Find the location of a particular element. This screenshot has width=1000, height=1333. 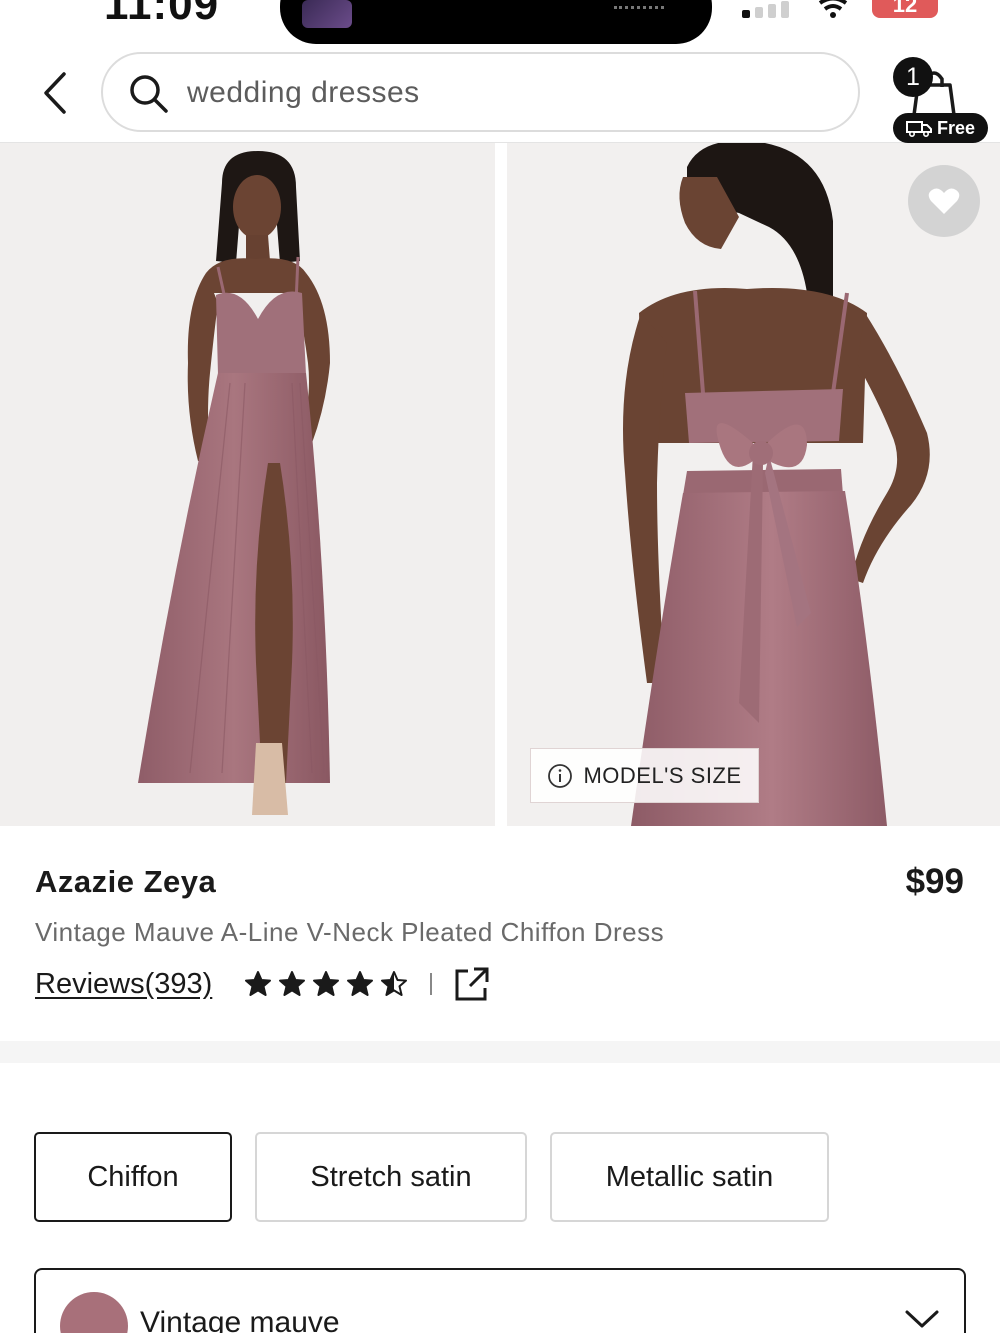

wifi-icon is located at coordinates (833, 9).